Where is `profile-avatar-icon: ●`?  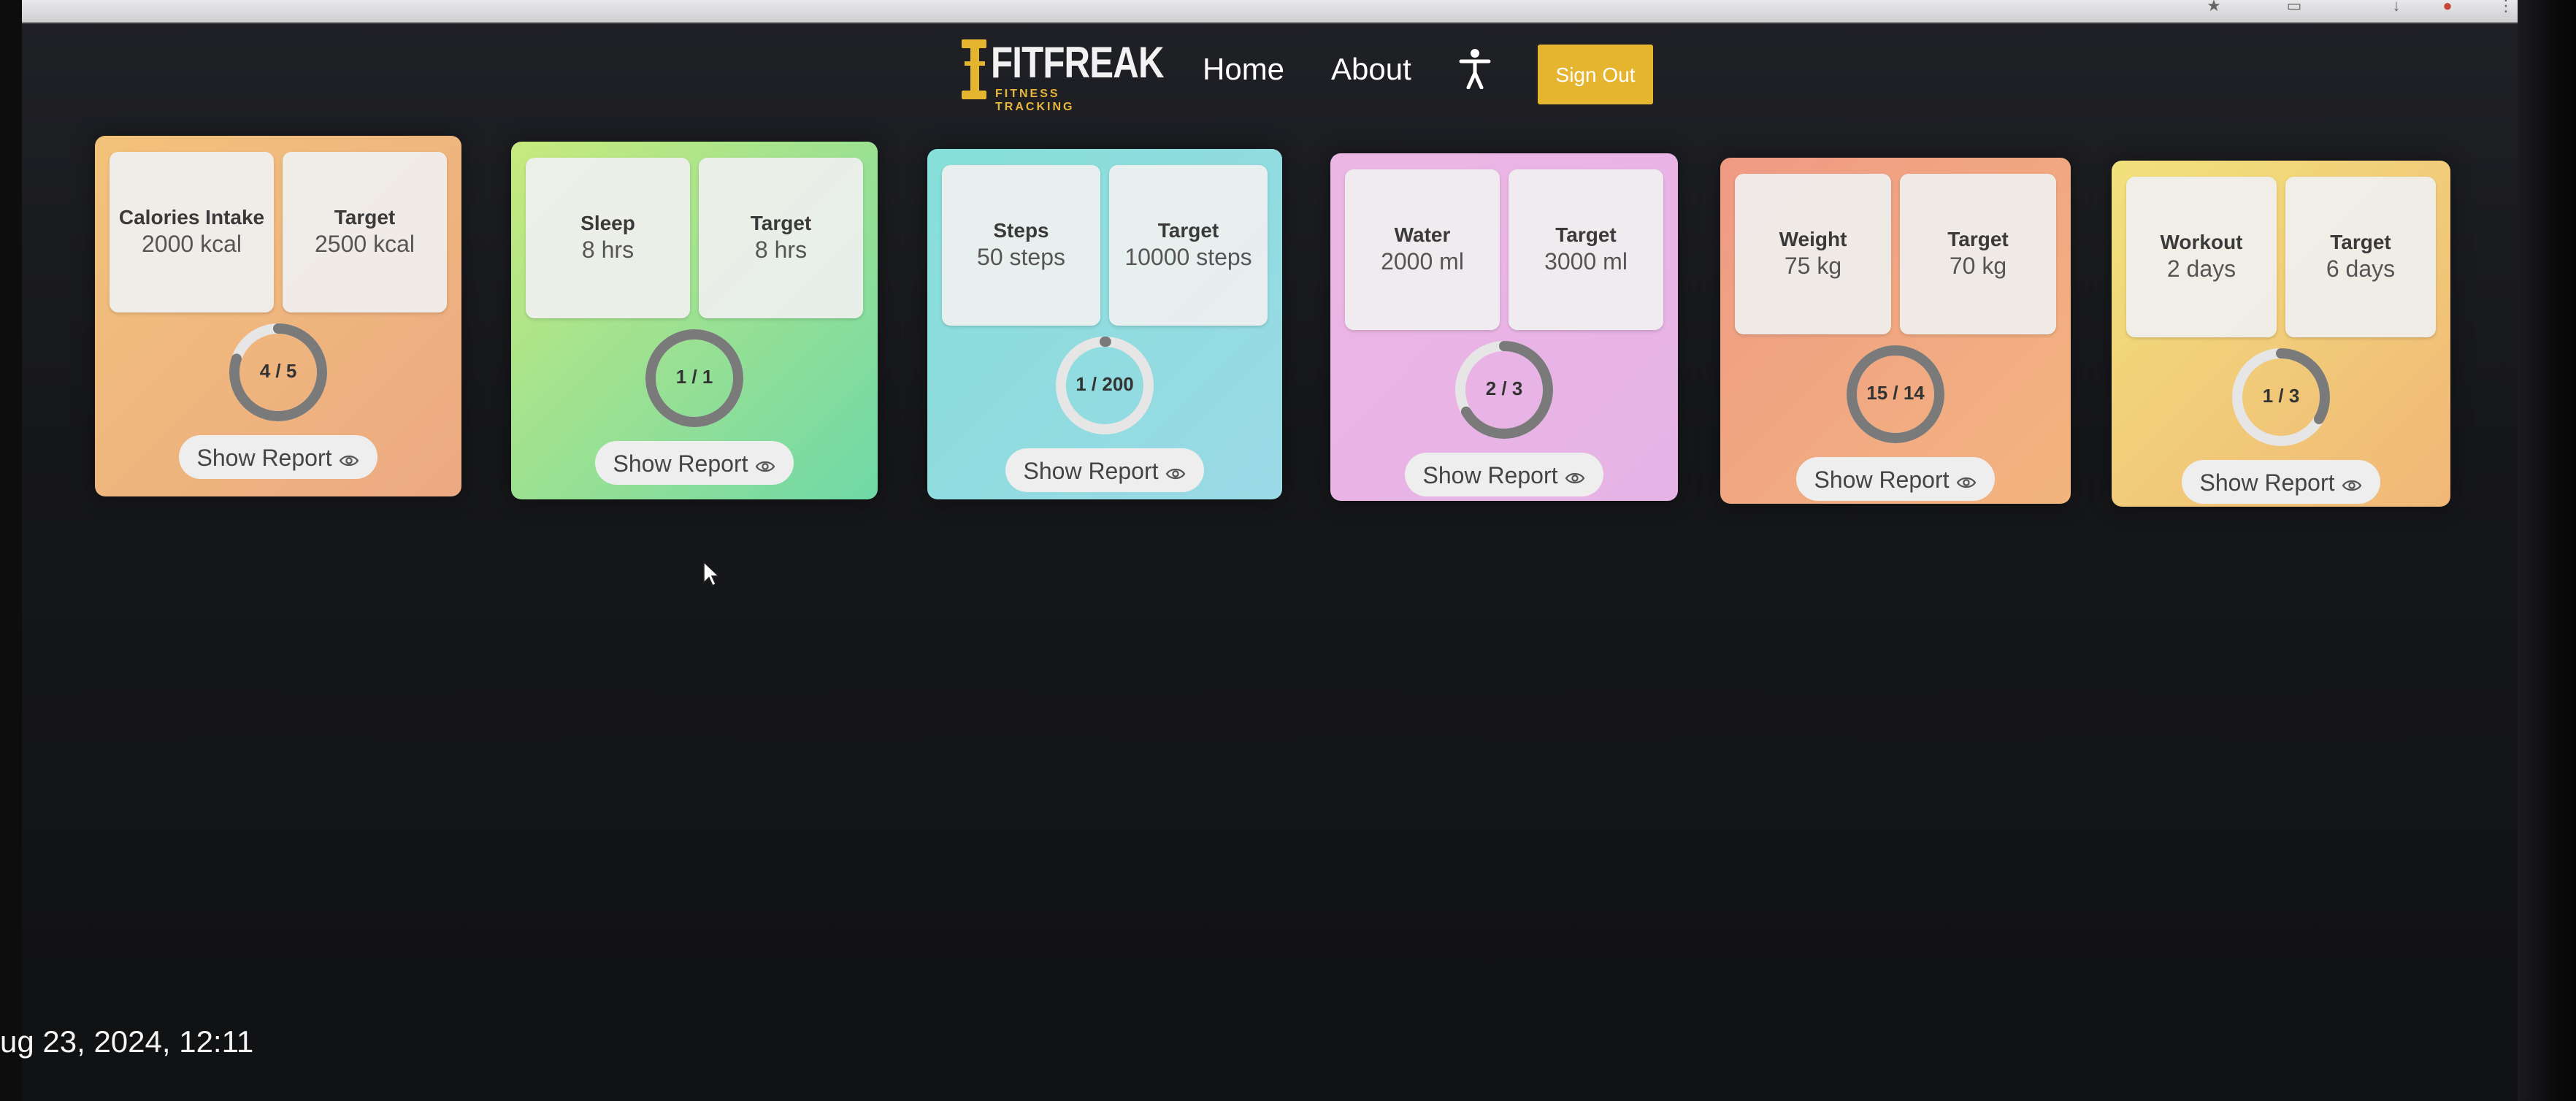
profile-avatar-icon: ● is located at coordinates (2447, 7).